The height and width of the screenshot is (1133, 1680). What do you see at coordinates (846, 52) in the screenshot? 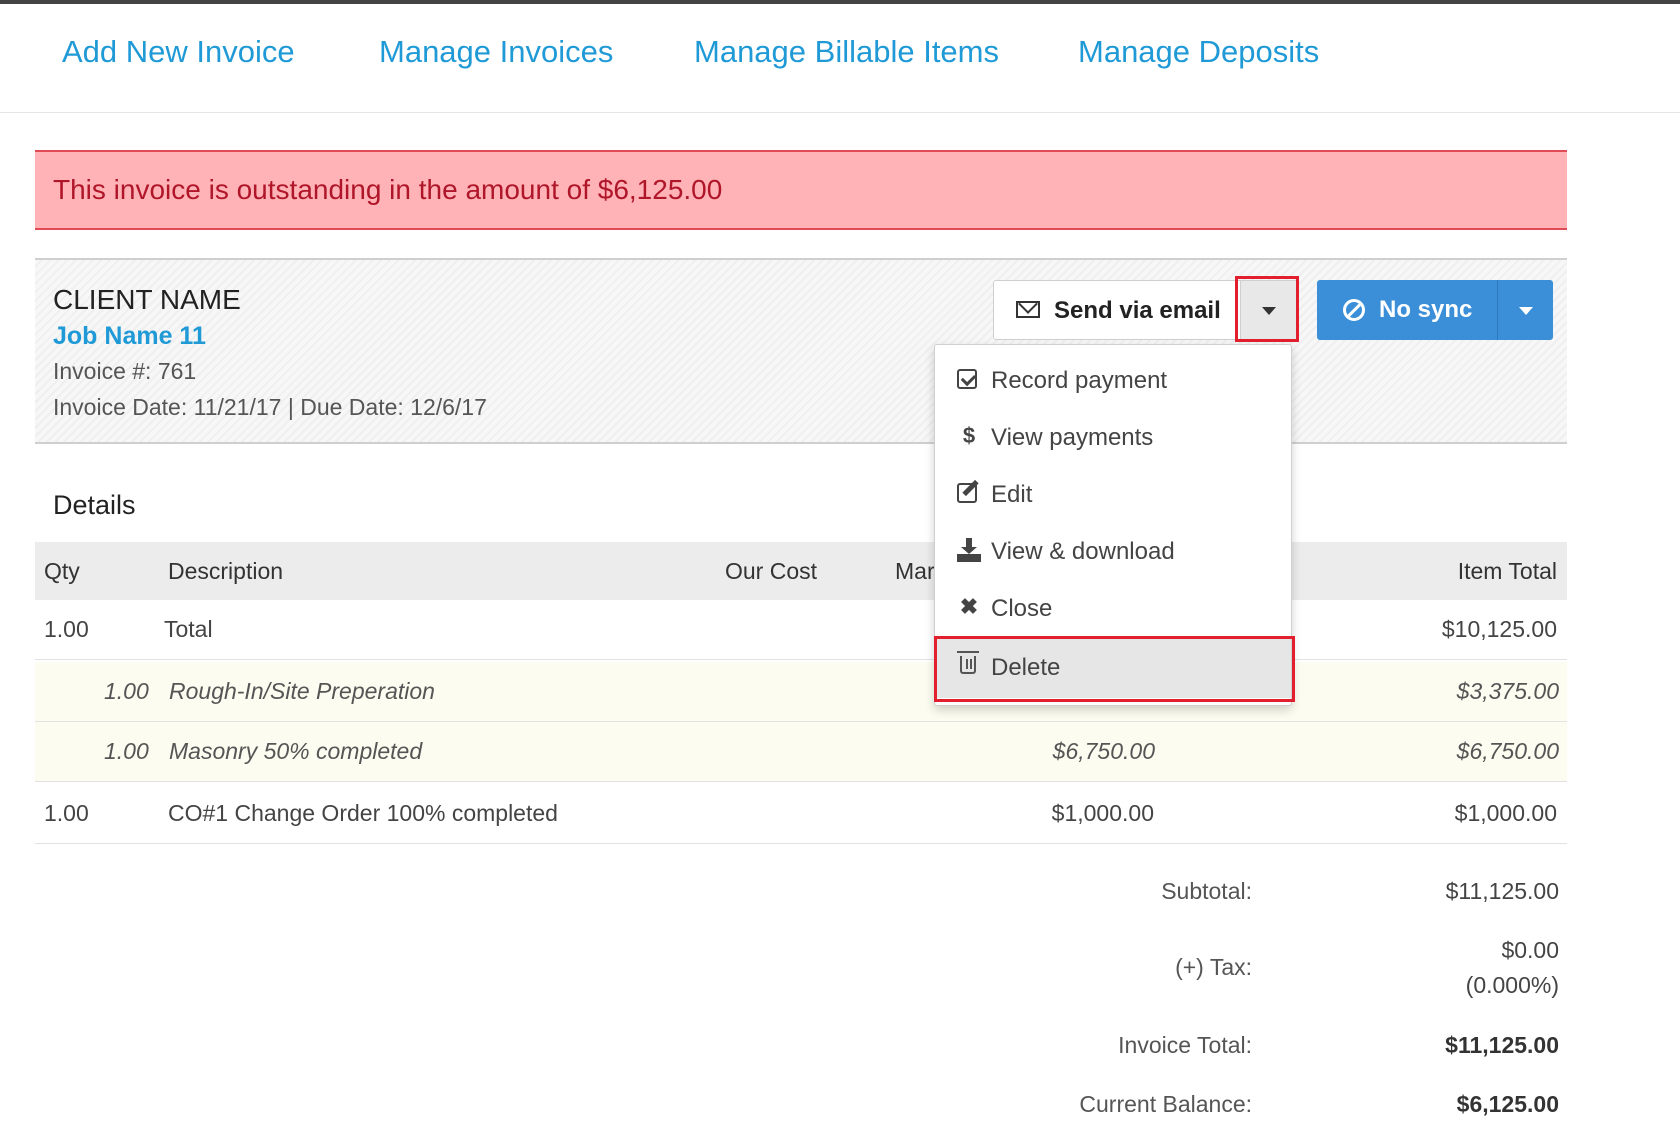
I see `nav-manage-billable-items: Manage Billable Items` at bounding box center [846, 52].